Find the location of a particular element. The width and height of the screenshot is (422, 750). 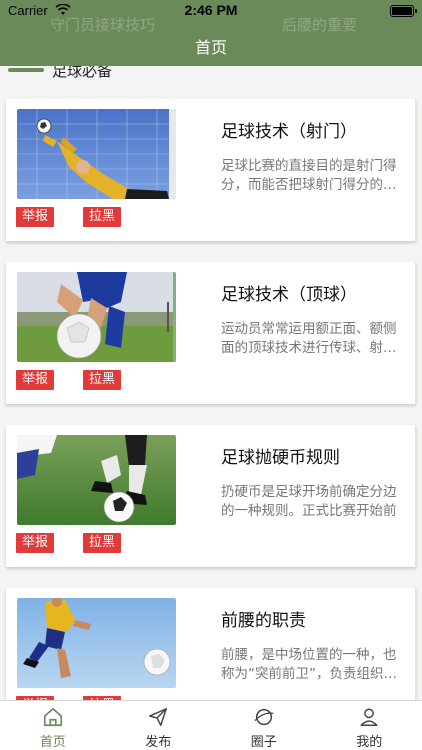

tab-circle-label: 圈子 is located at coordinates (263, 742).